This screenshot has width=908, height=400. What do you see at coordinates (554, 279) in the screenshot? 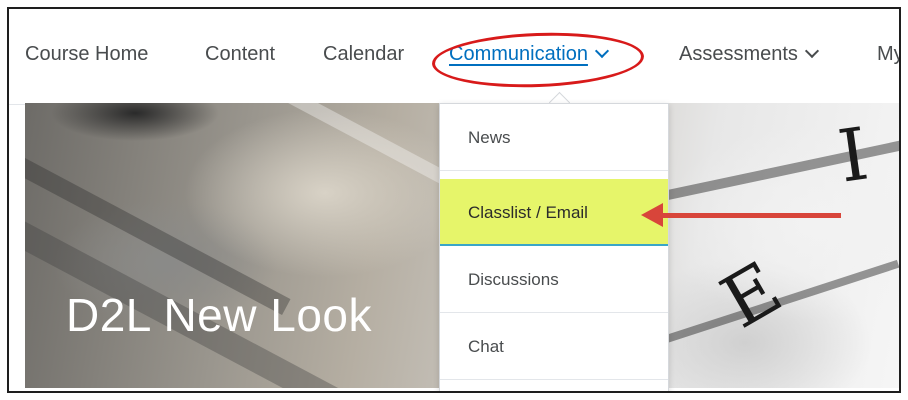
I see `menu-item-discussions: Discussions` at bounding box center [554, 279].